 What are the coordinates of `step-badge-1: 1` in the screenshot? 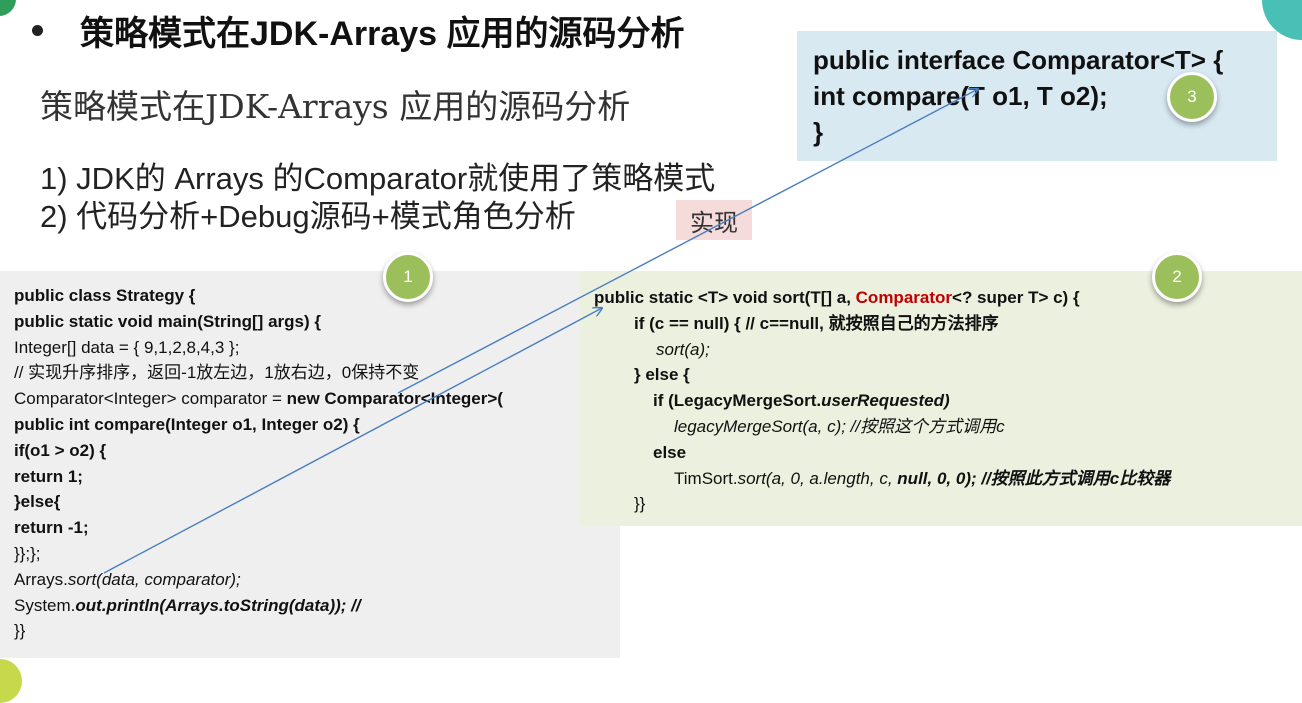 It's located at (408, 277).